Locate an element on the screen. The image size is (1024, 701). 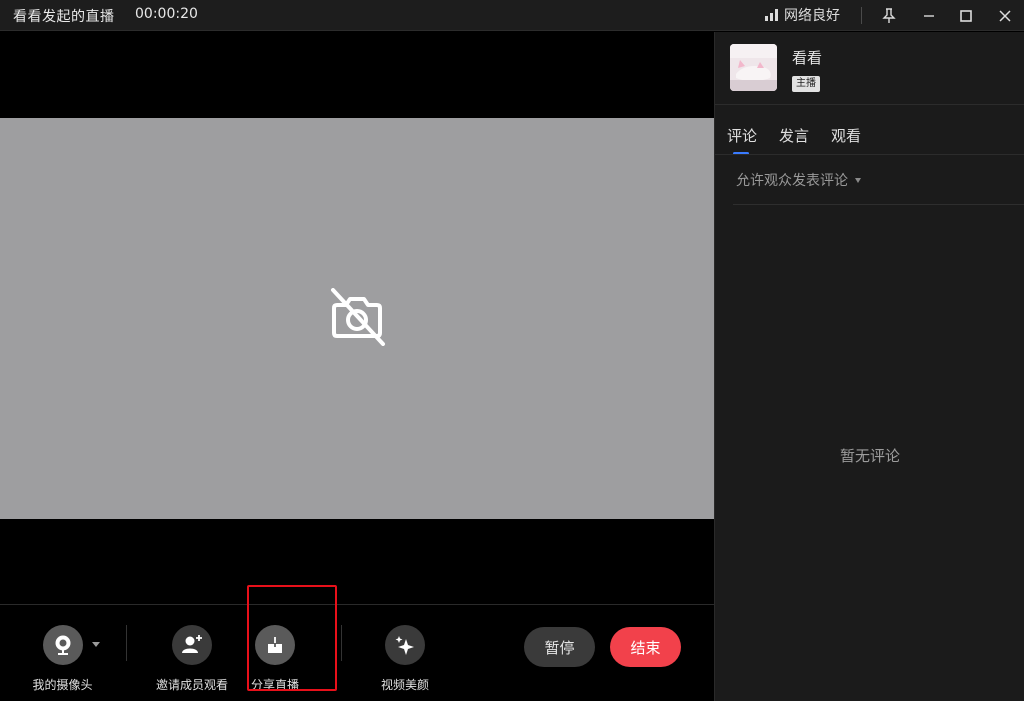
share-icon is located at coordinates (275, 644).